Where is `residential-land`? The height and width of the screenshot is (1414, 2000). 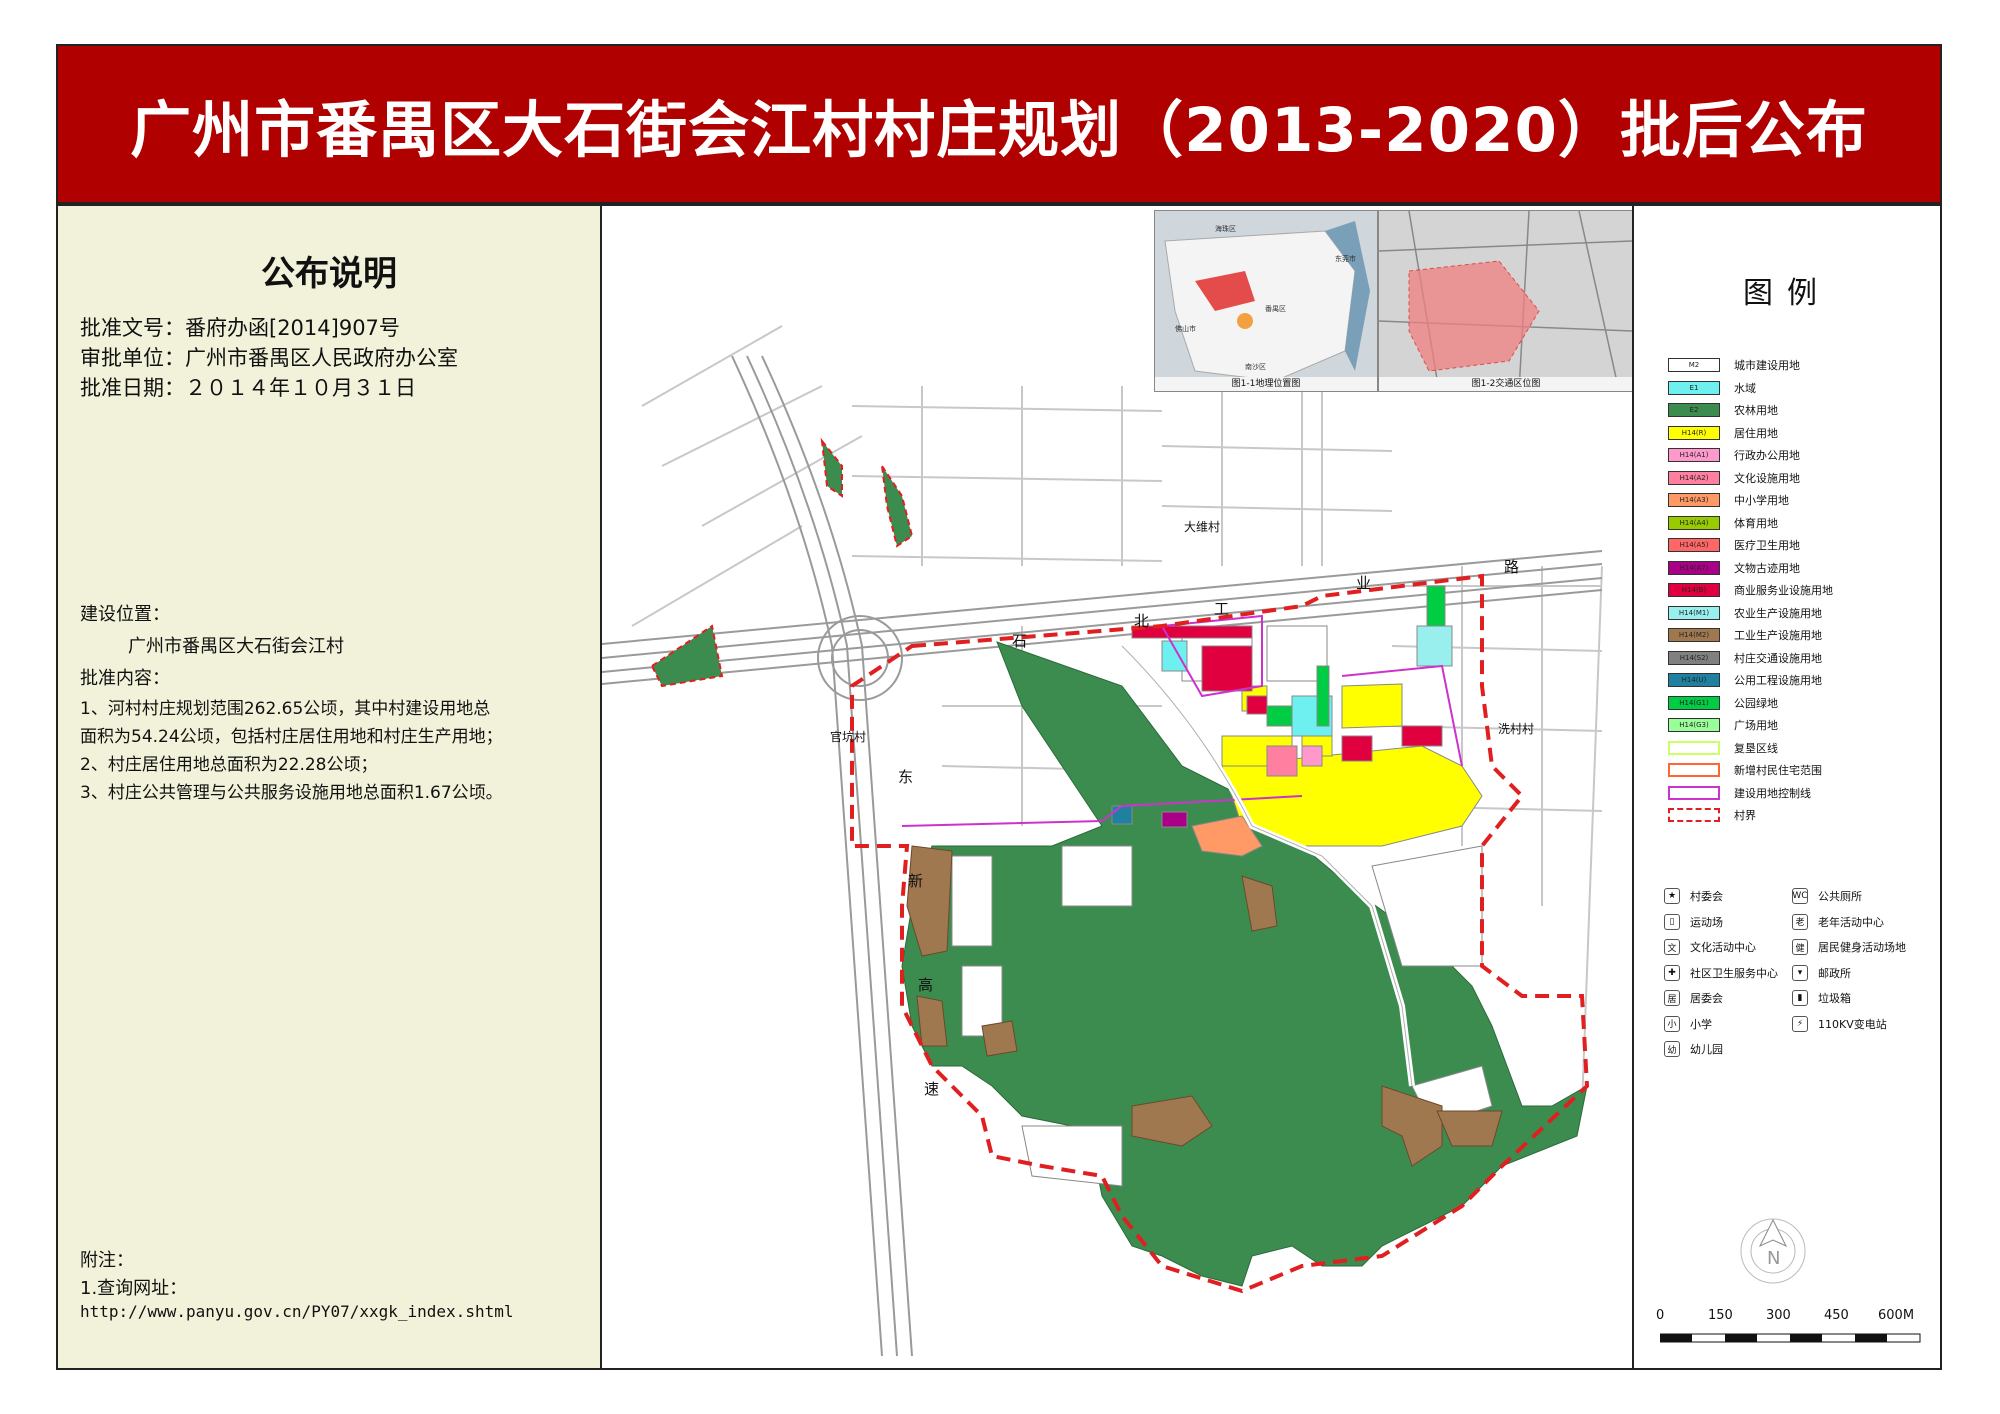 residential-land is located at coordinates (1372, 706).